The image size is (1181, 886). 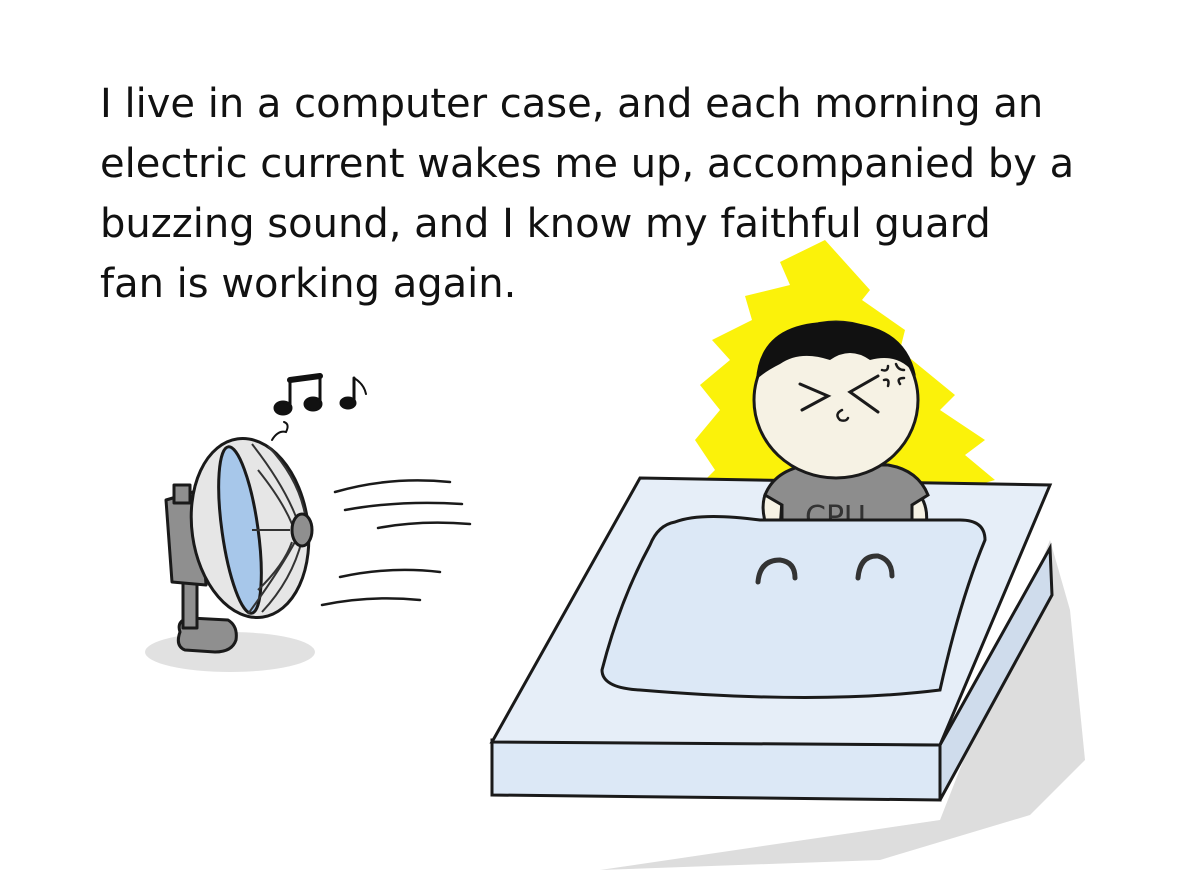 What do you see at coordinates (319, 407) in the screenshot?
I see `music-notes-icon` at bounding box center [319, 407].